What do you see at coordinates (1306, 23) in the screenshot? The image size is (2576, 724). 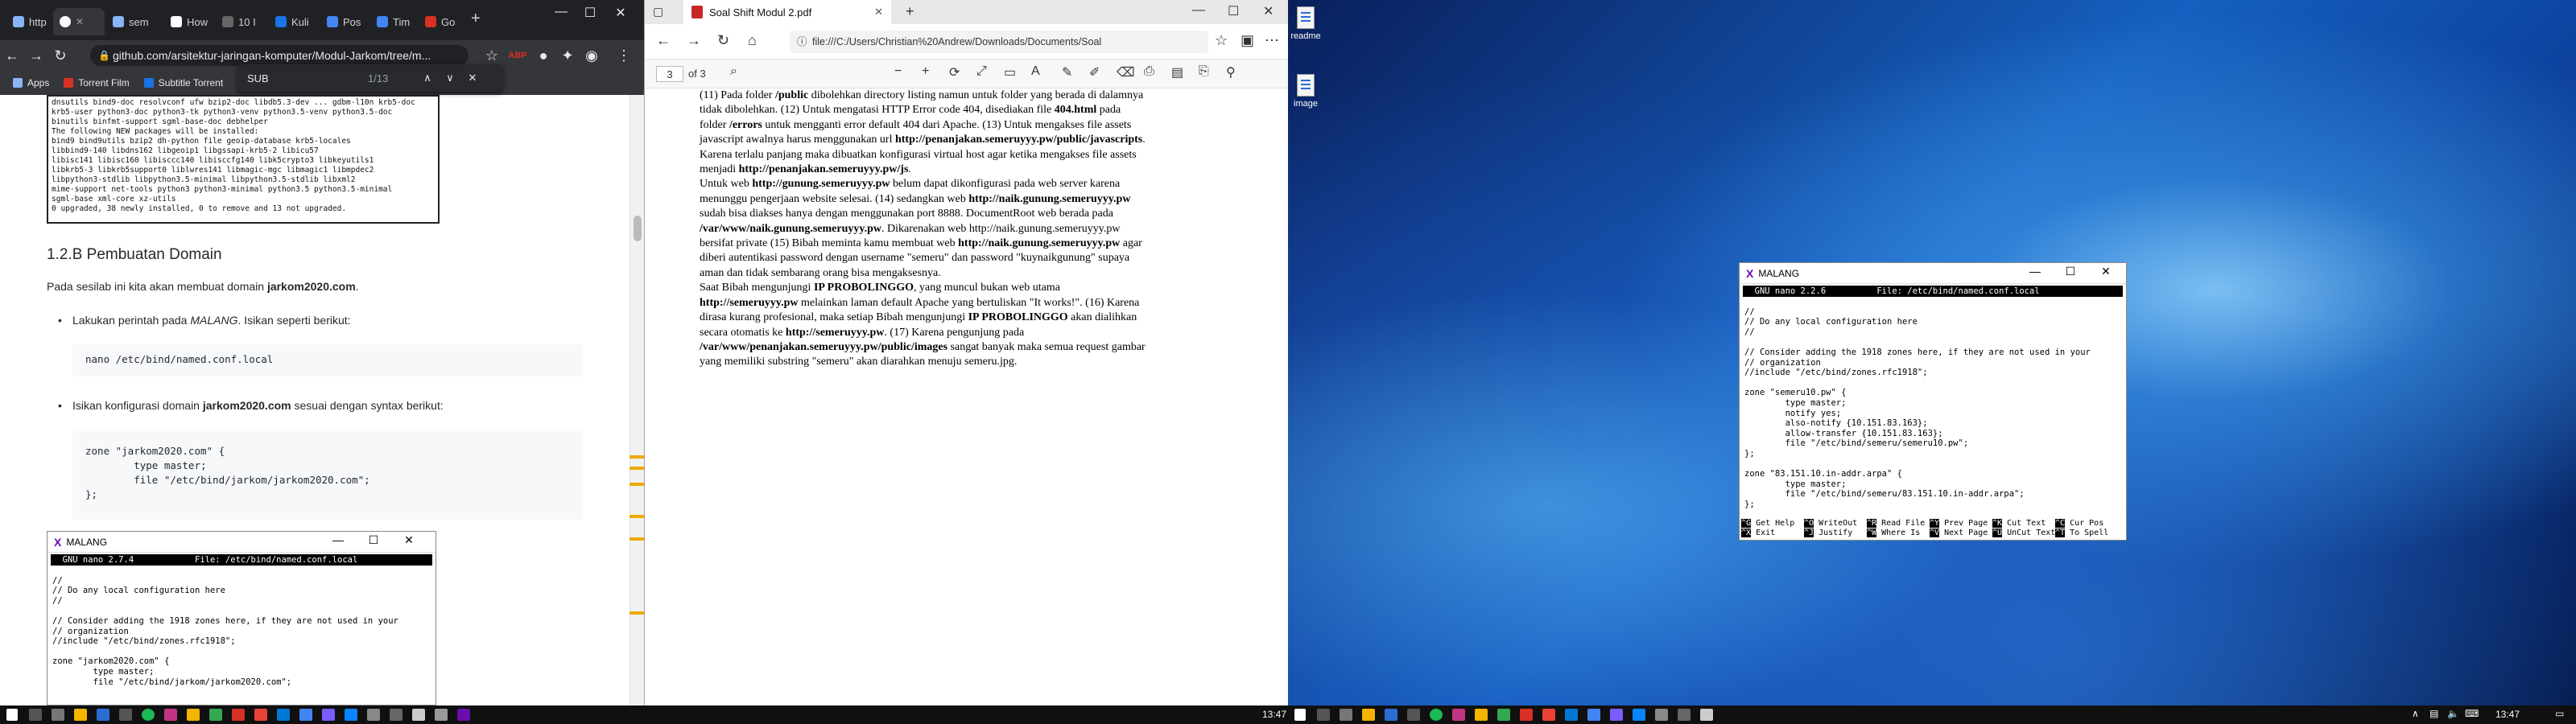 I see `desktop-icon-readme: readme` at bounding box center [1306, 23].